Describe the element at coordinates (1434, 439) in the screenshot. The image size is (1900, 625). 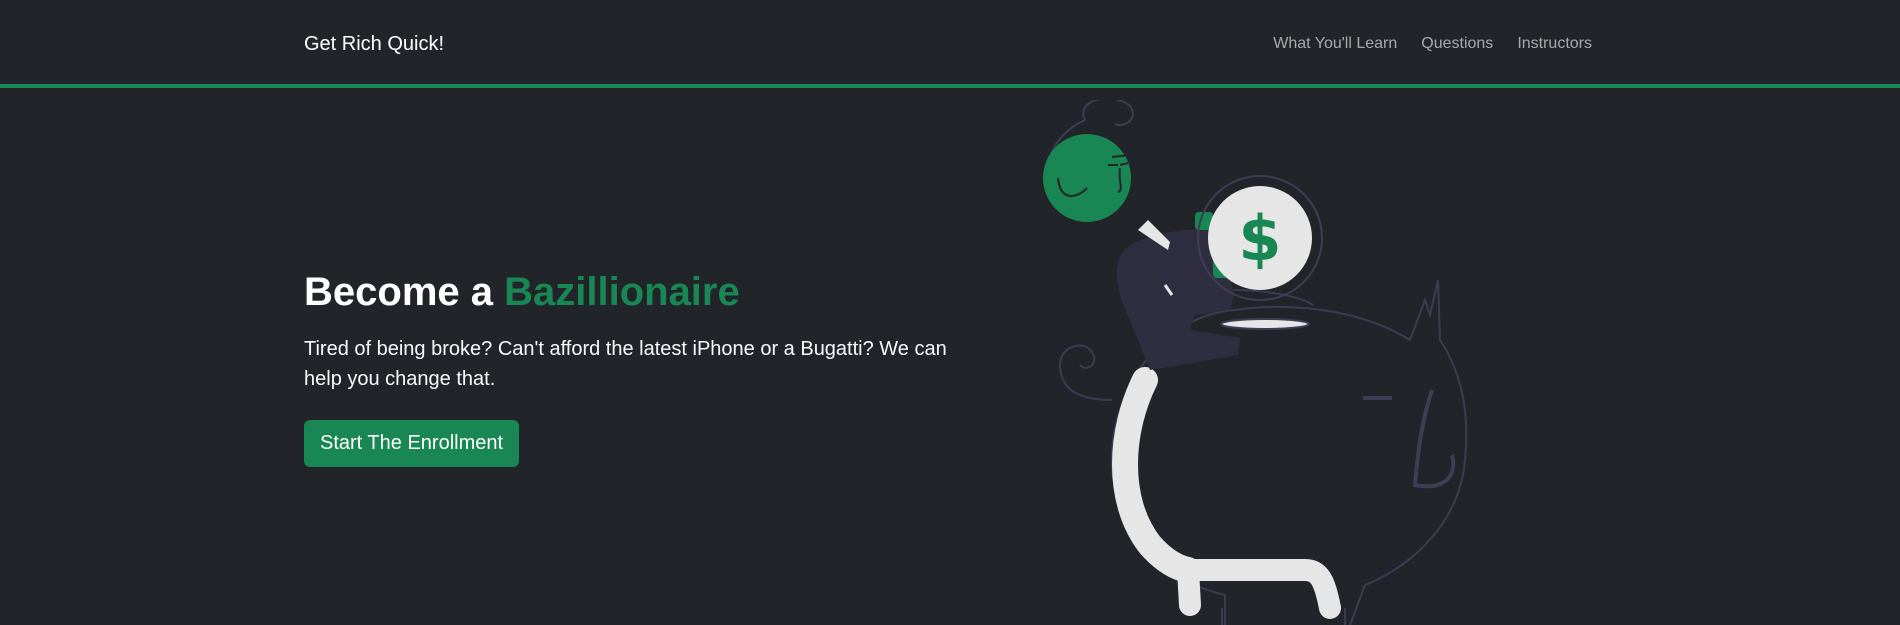
I see `piggy-snout-mark` at that location.